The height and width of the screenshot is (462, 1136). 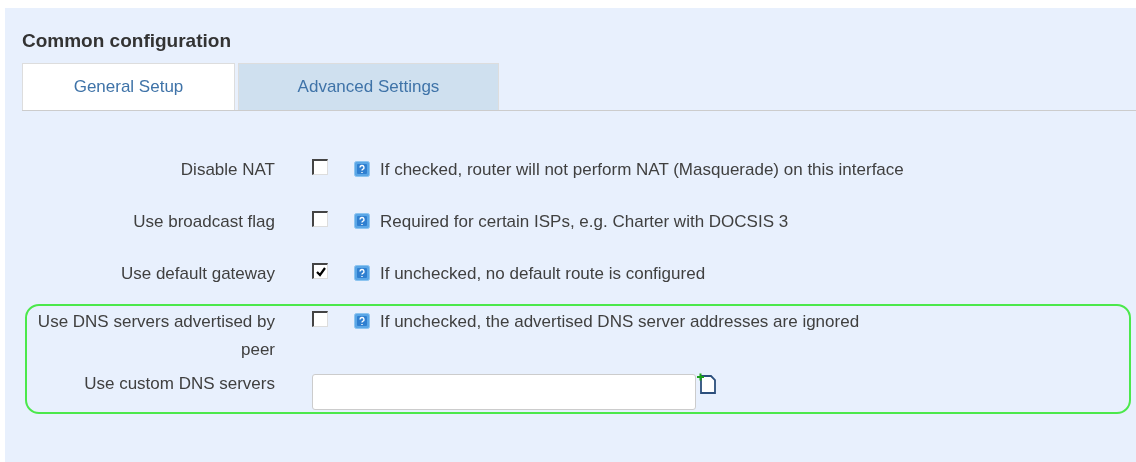 I want to click on add-entry-icon, so click(x=707, y=383).